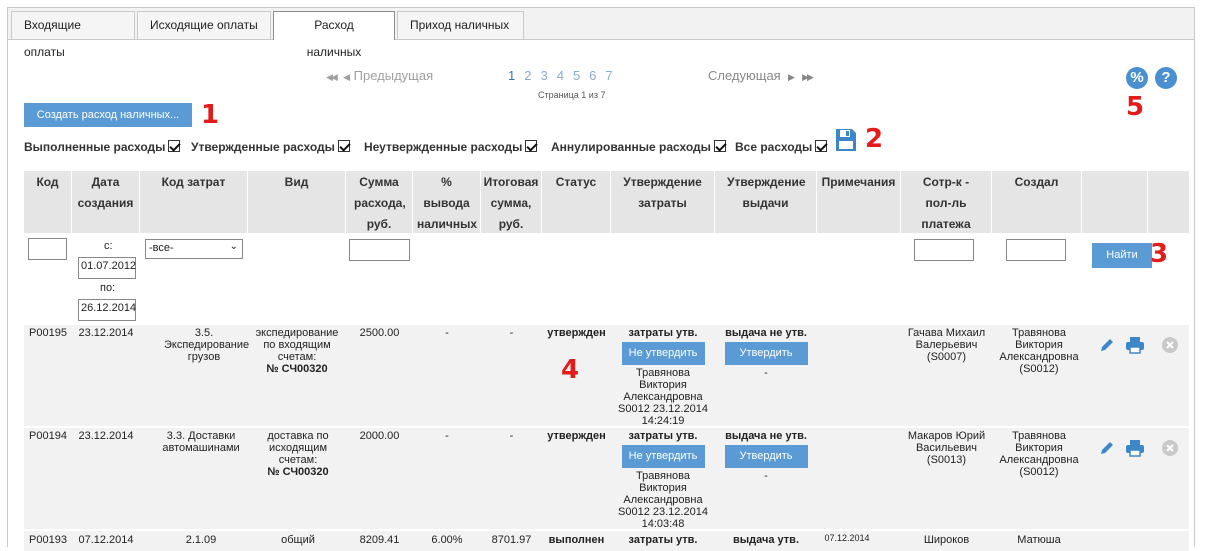 This screenshot has width=1208, height=551. Describe the element at coordinates (1039, 540) in the screenshot. I see `row-creator: Матюша` at that location.